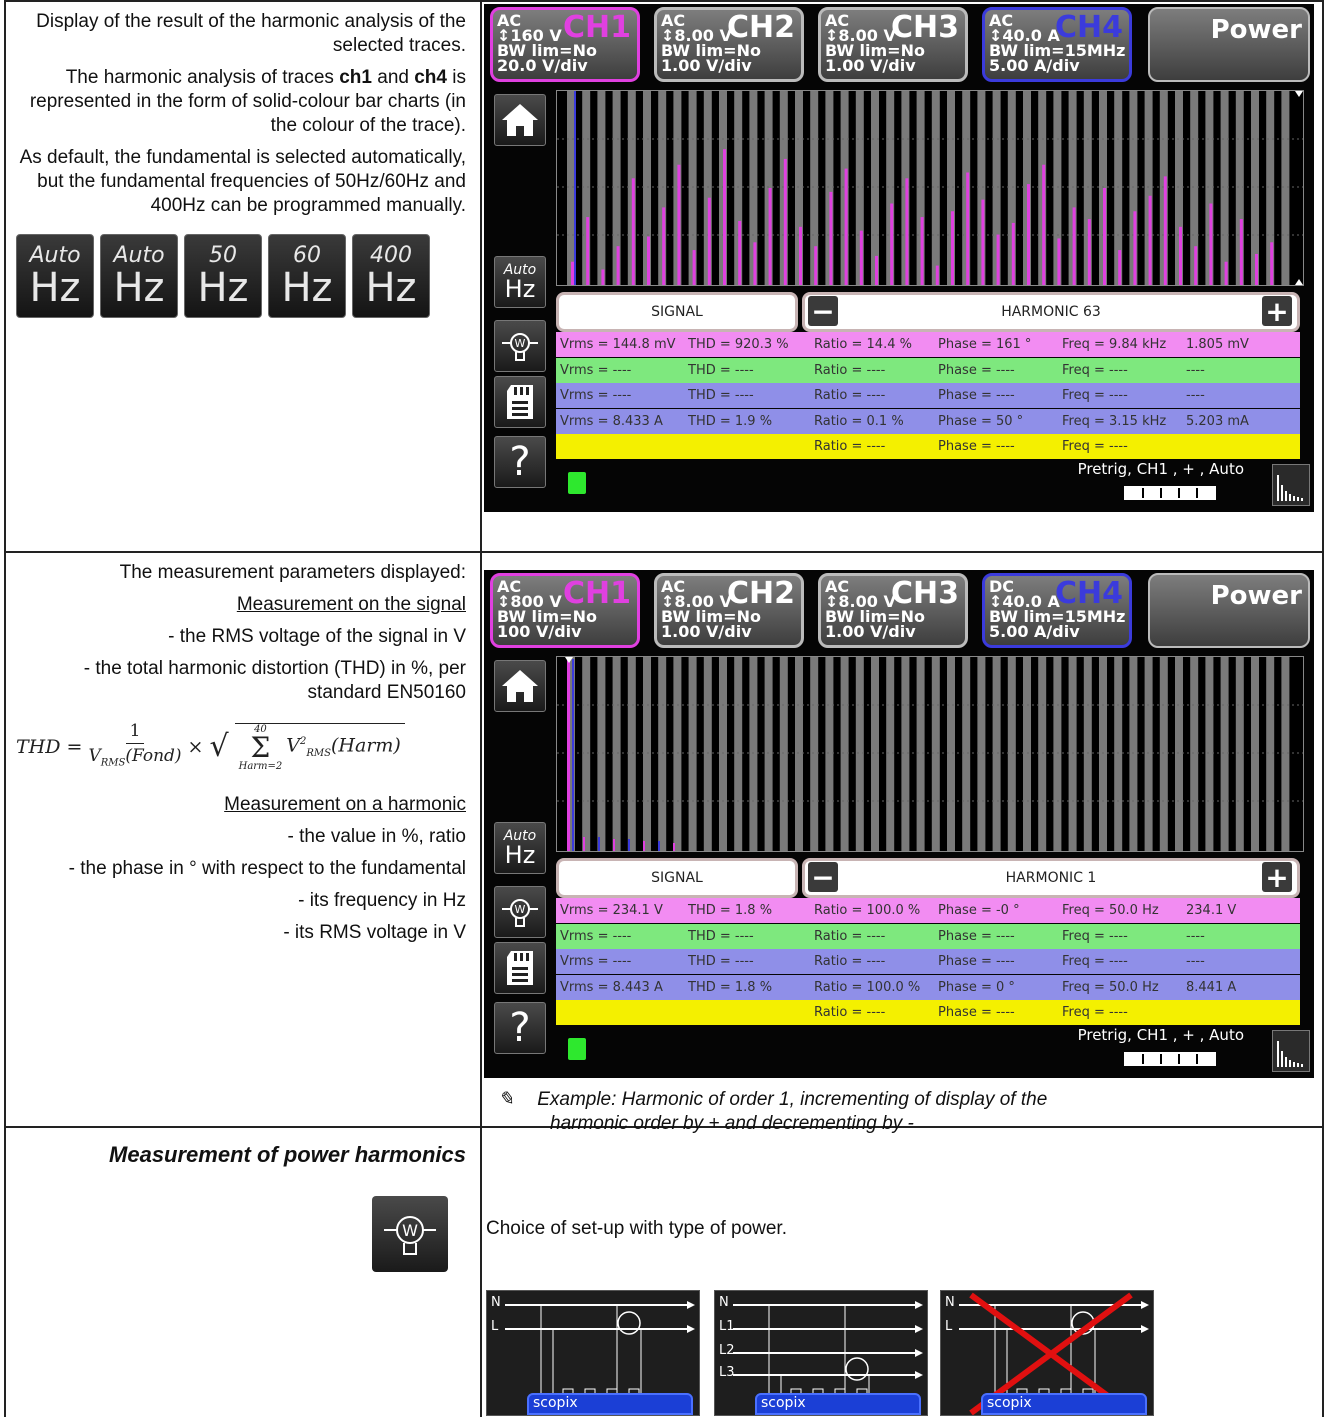  What do you see at coordinates (565, 610) in the screenshot?
I see `ch1-tab: AC ↕800 V BW lim=No 100 V/div CH1` at bounding box center [565, 610].